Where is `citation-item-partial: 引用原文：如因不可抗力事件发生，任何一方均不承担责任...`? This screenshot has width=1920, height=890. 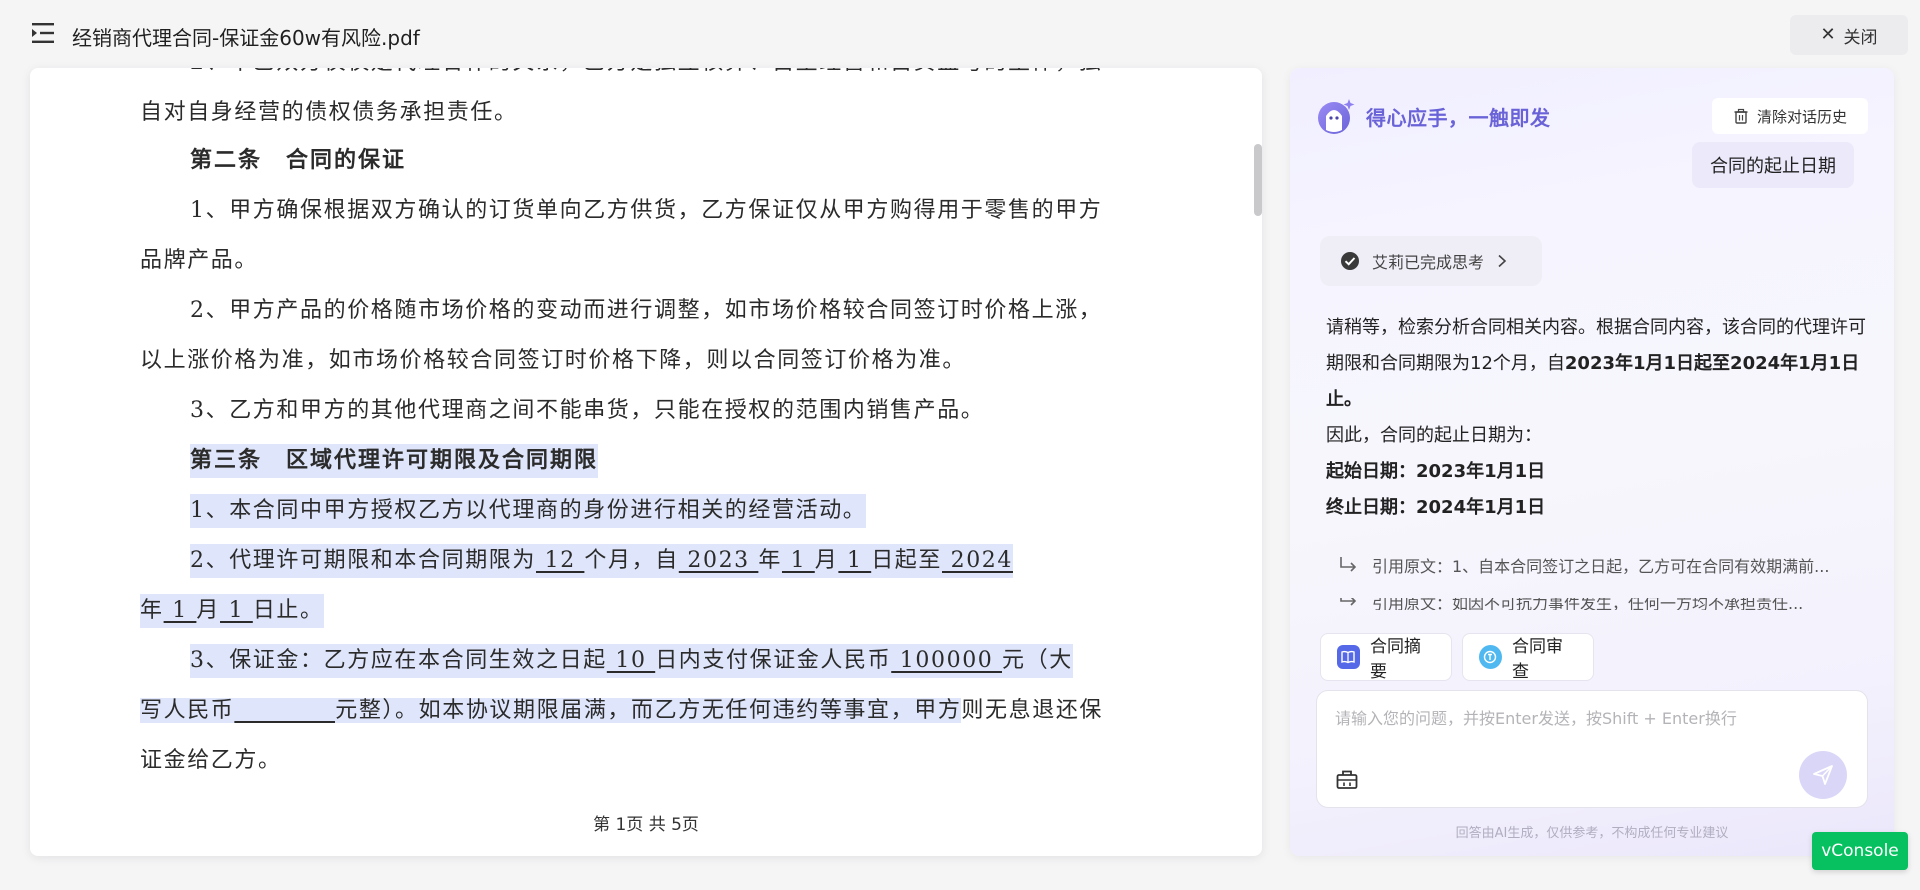 citation-item-partial: 引用原文：如因不可抗力事件发生，任何一方均不承担责任... is located at coordinates (1603, 604).